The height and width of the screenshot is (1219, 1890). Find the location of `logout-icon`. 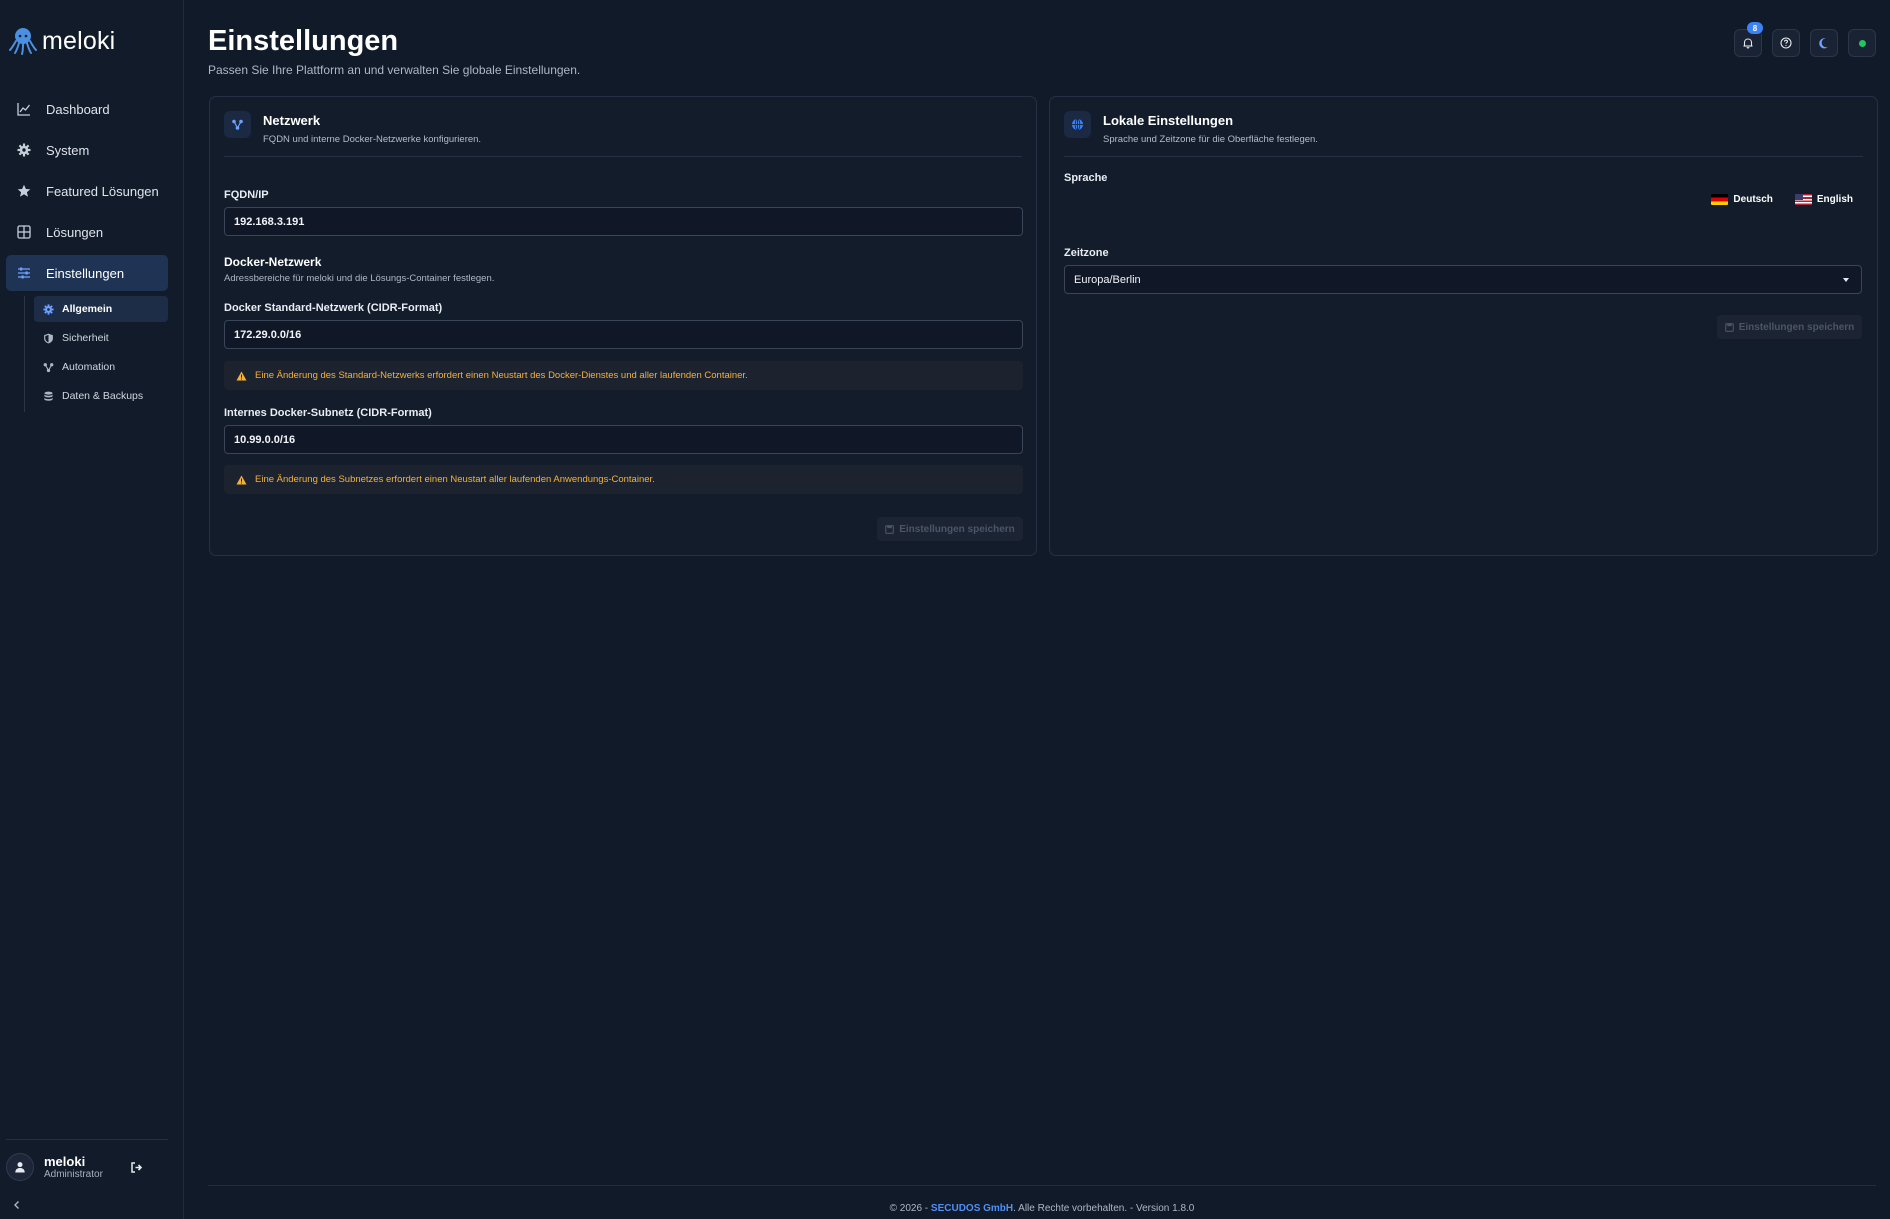

logout-icon is located at coordinates (137, 1167).